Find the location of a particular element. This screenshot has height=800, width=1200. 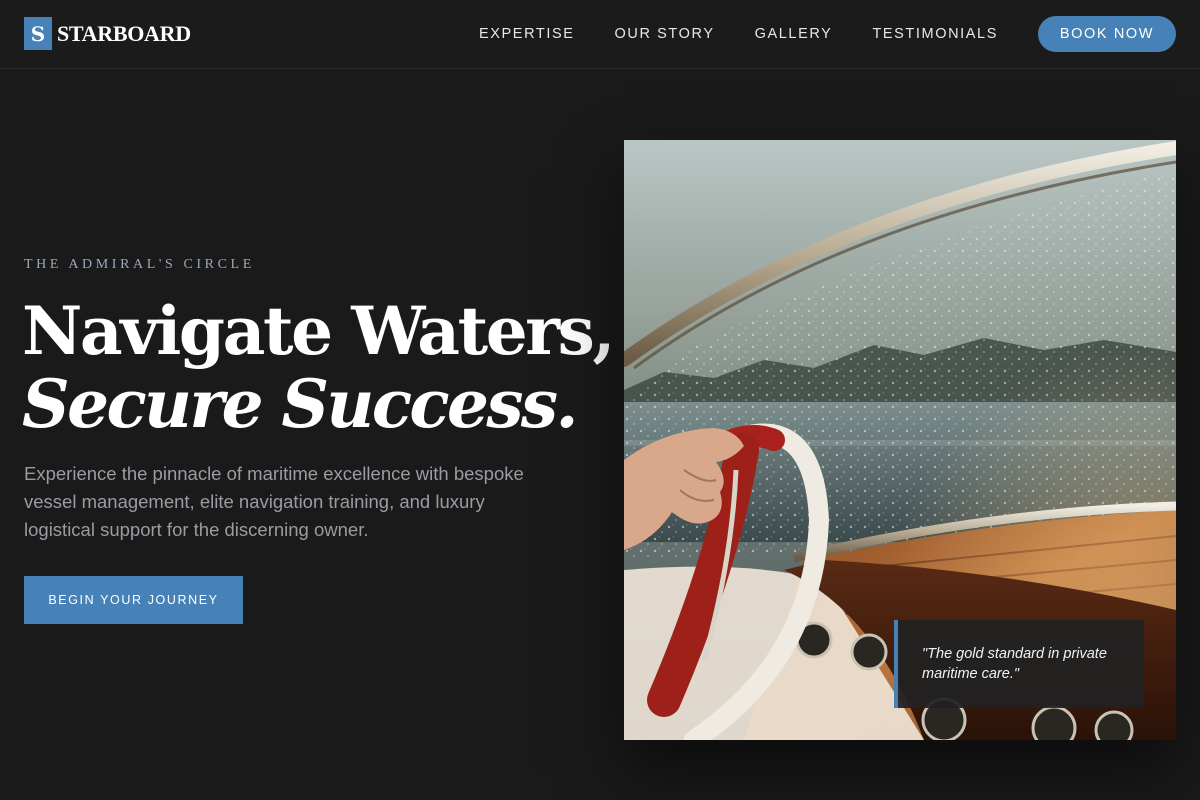

brand-name: STARBOARD is located at coordinates (124, 33).